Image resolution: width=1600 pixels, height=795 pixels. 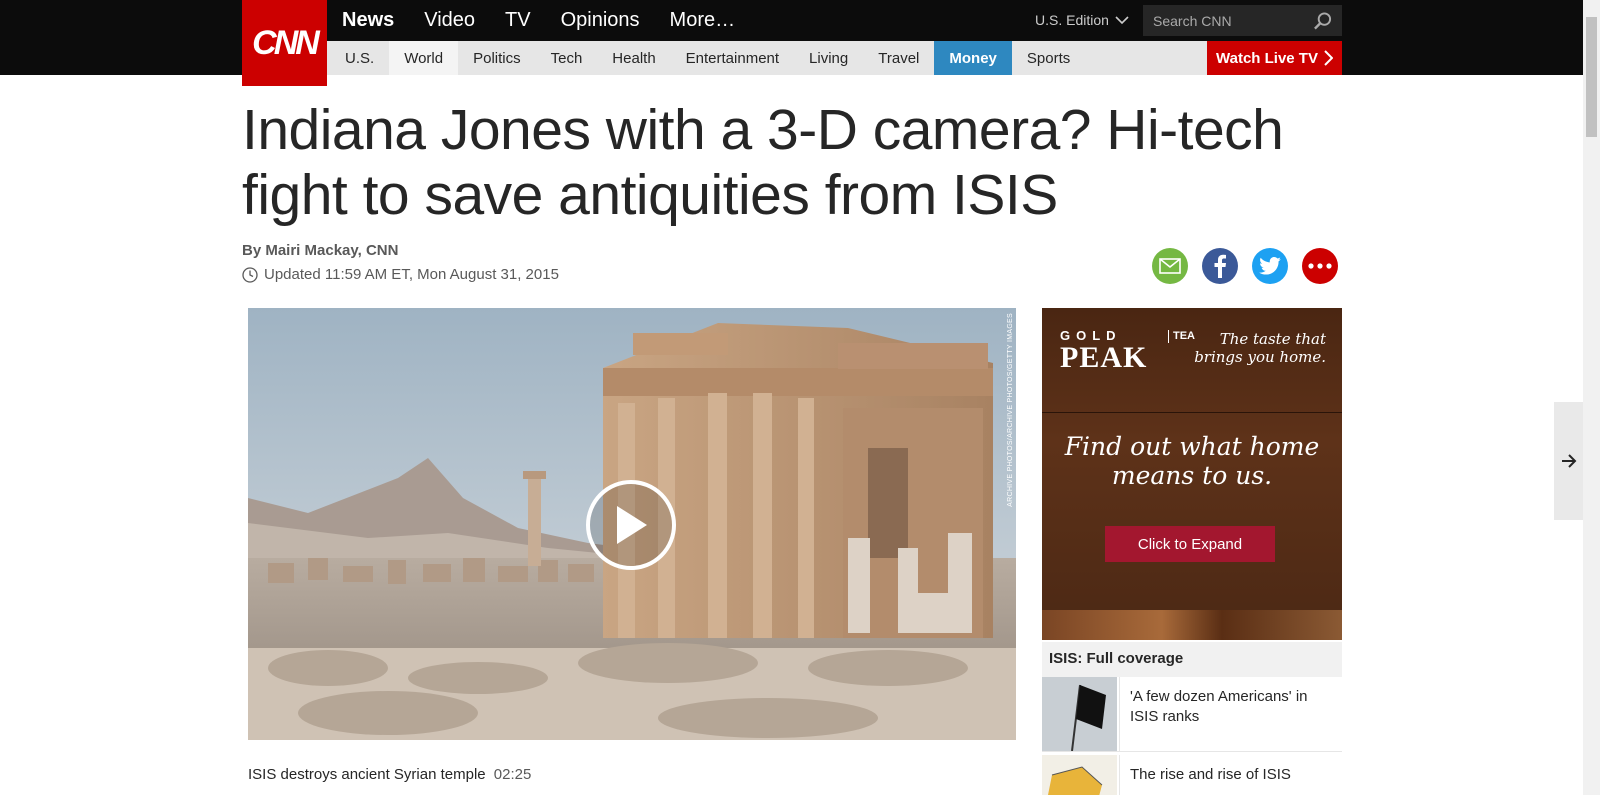 I want to click on share-twitter-button, so click(x=1270, y=266).